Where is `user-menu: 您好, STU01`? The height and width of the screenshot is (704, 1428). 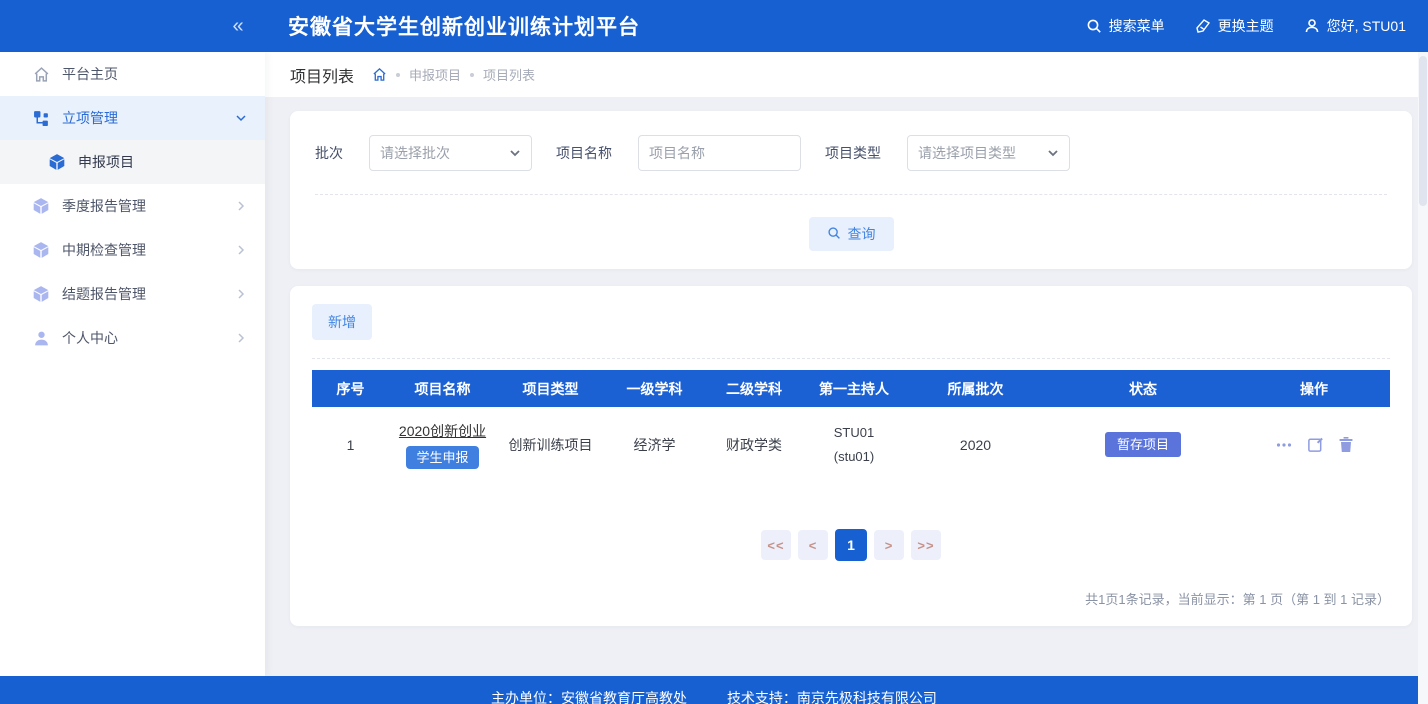 user-menu: 您好, STU01 is located at coordinates (1355, 26).